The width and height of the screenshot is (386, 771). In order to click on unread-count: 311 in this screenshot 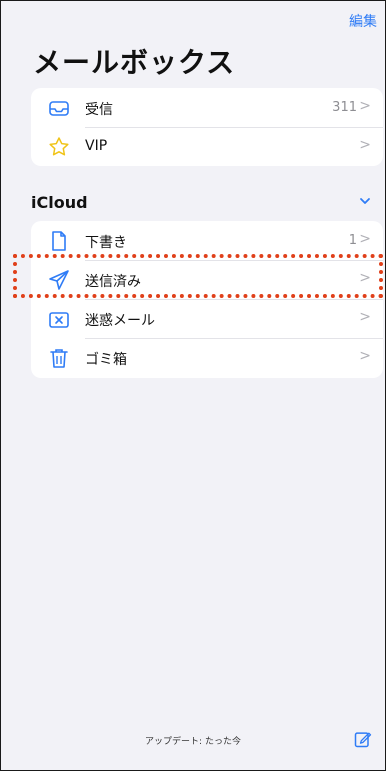, I will do `click(344, 107)`.